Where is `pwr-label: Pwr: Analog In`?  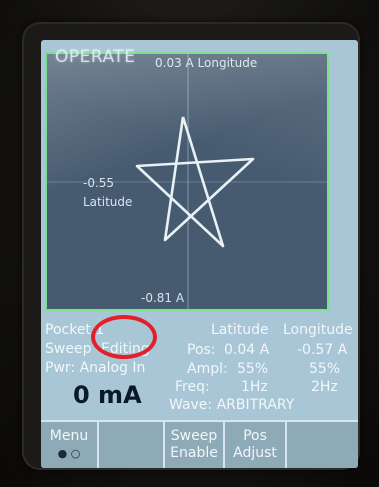 pwr-label: Pwr: Analog In is located at coordinates (95, 368).